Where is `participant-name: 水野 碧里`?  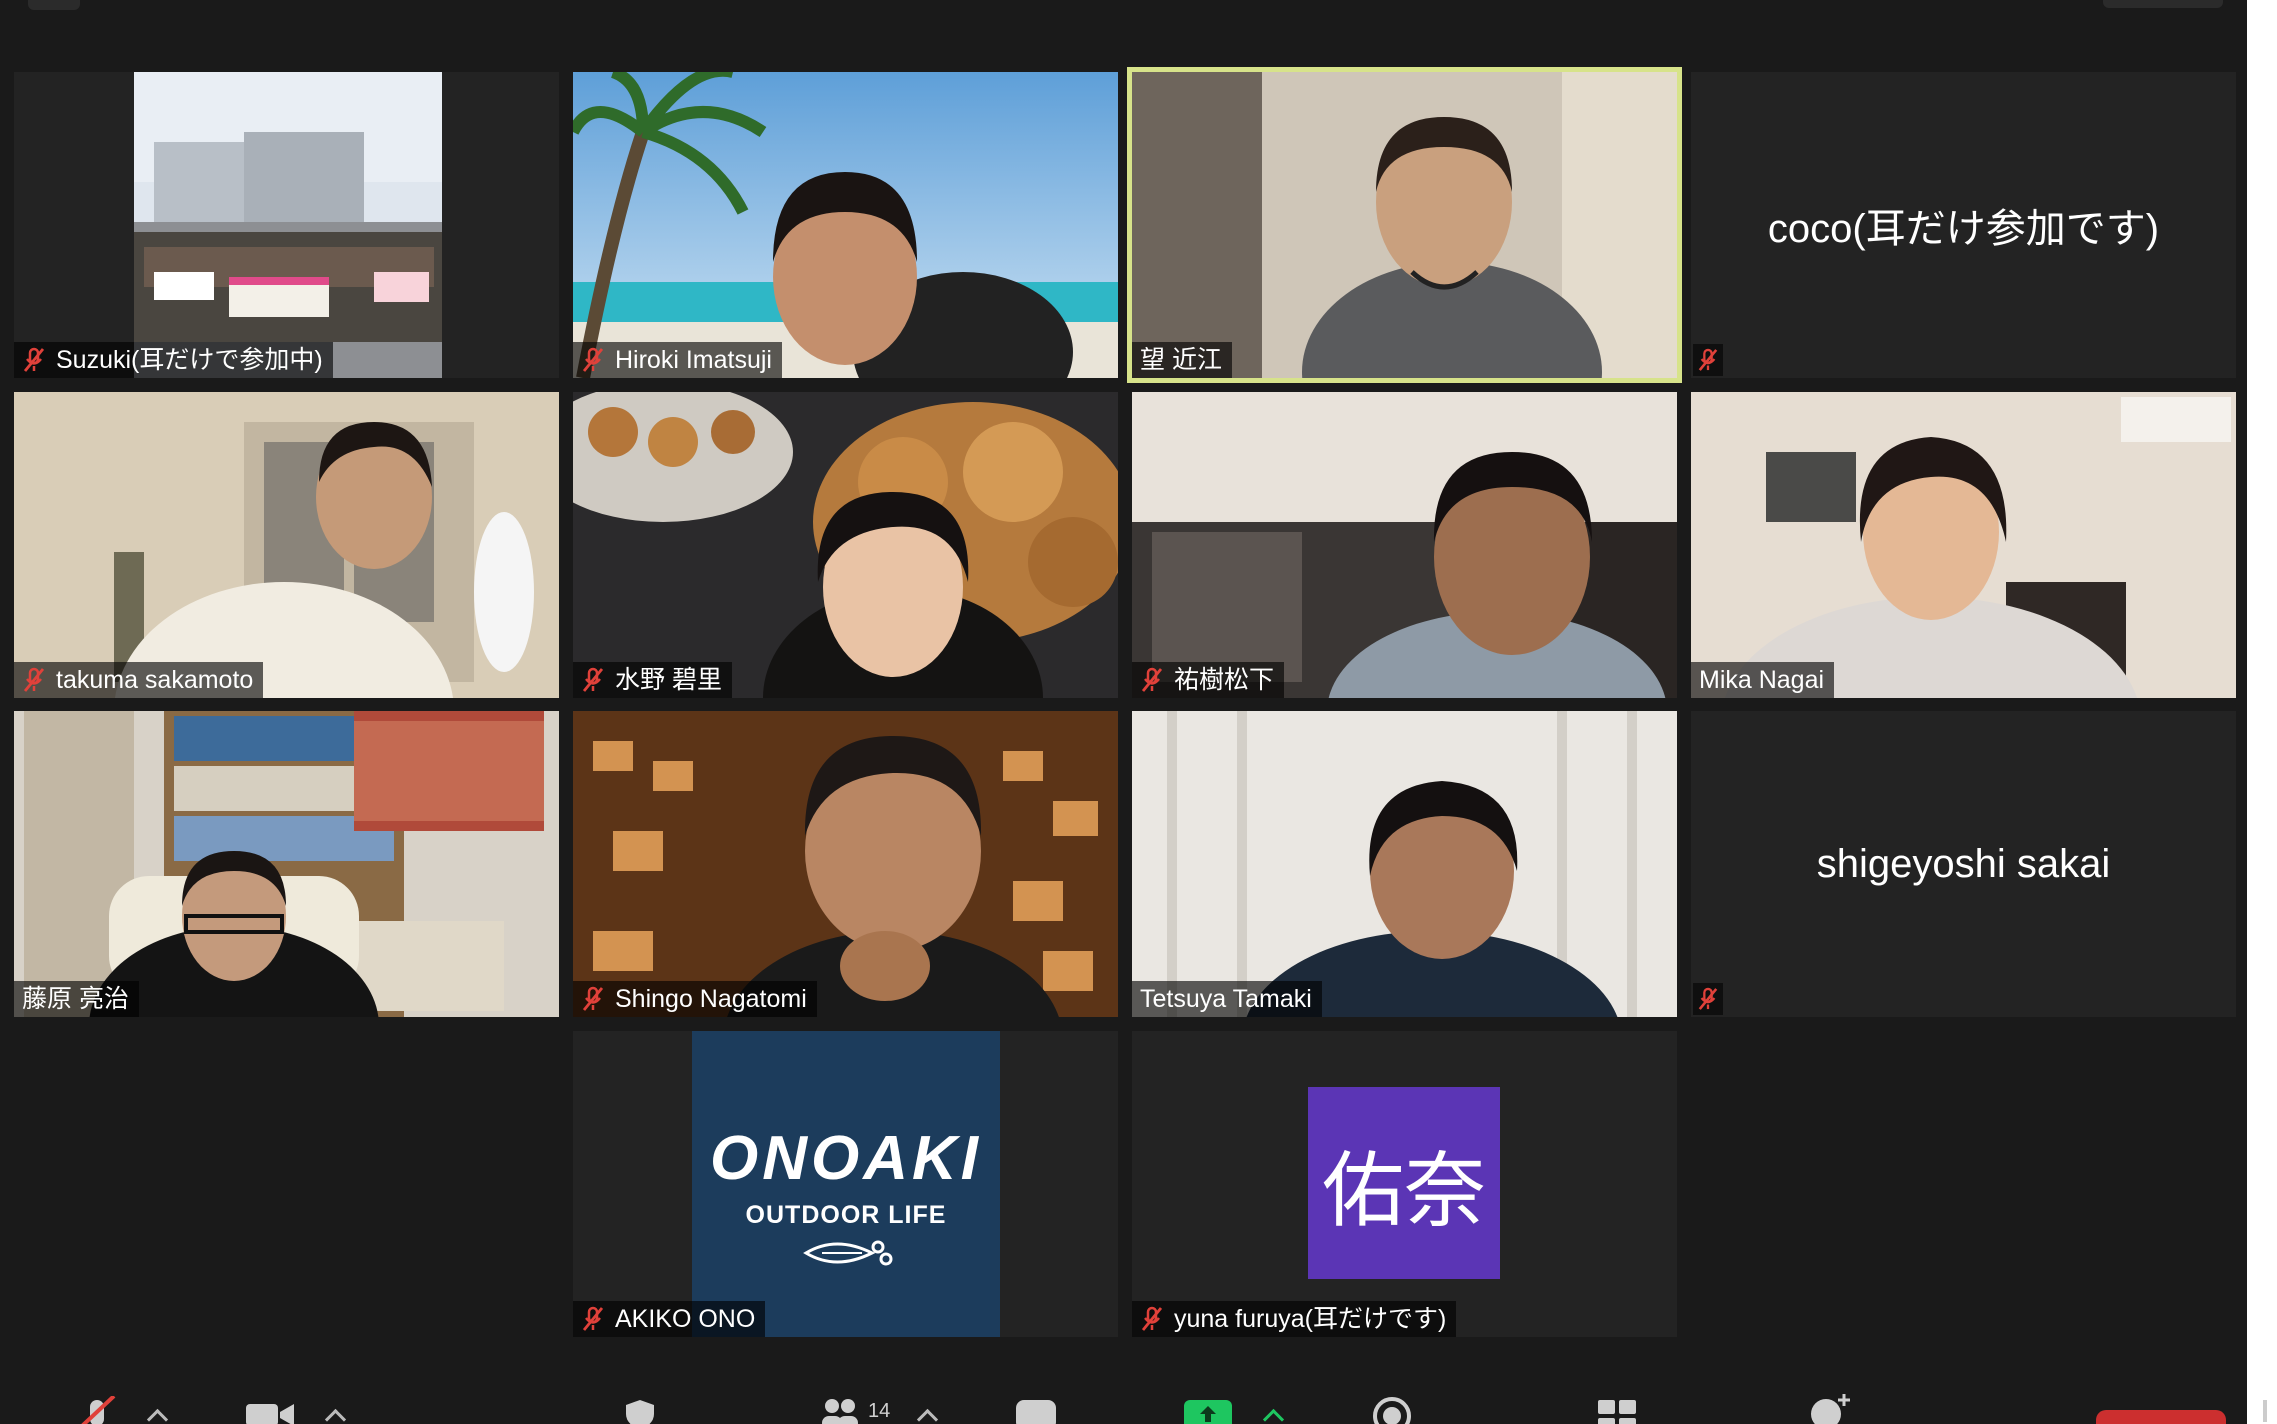
participant-name: 水野 碧里 is located at coordinates (668, 680).